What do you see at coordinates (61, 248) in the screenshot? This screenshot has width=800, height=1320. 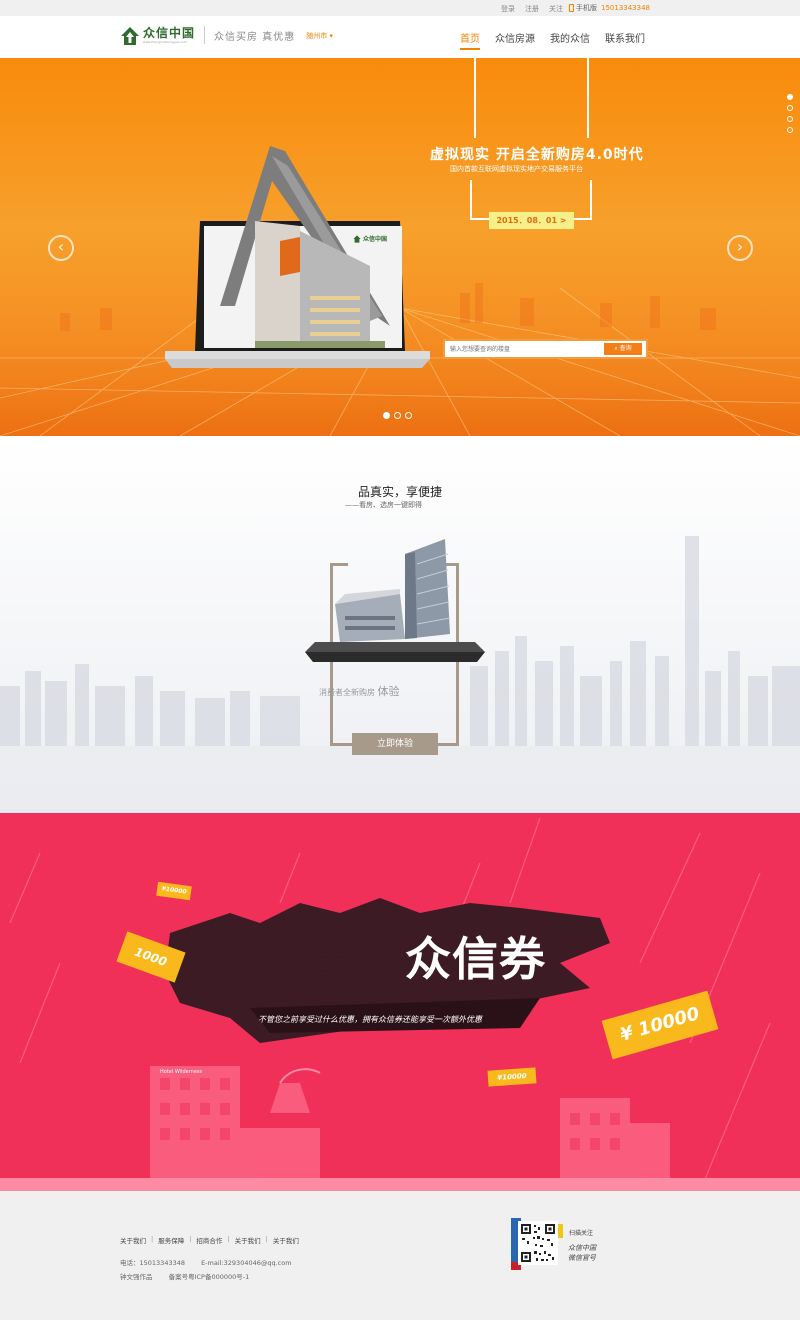 I see `prev-slide-arrow: ‹` at bounding box center [61, 248].